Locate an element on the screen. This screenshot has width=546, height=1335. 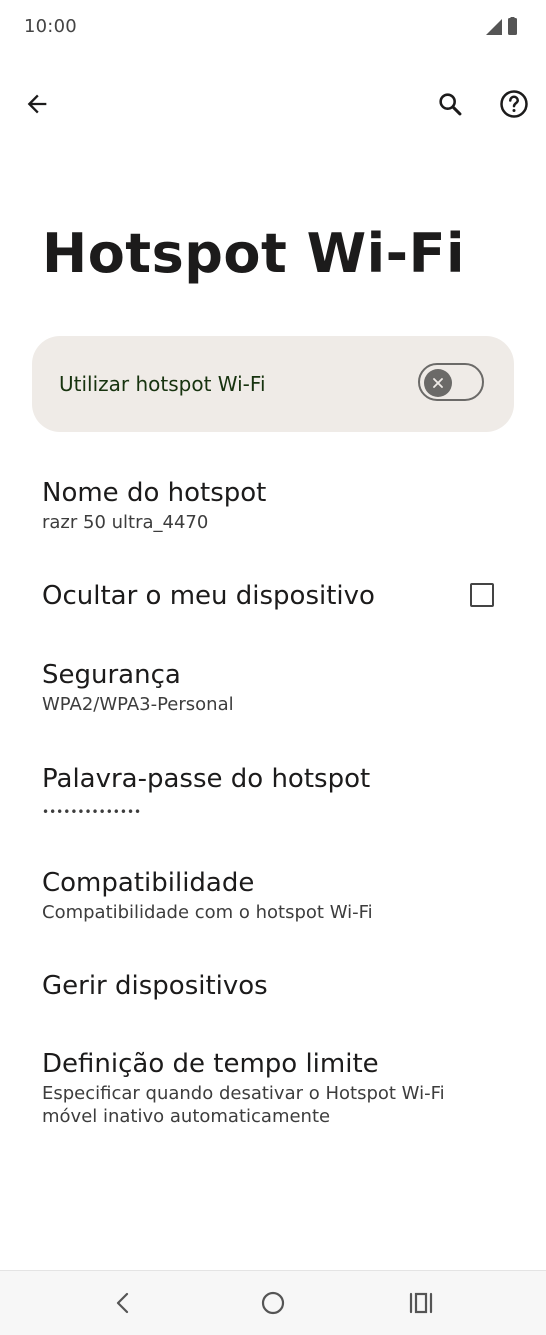
help-icon is located at coordinates (514, 104).